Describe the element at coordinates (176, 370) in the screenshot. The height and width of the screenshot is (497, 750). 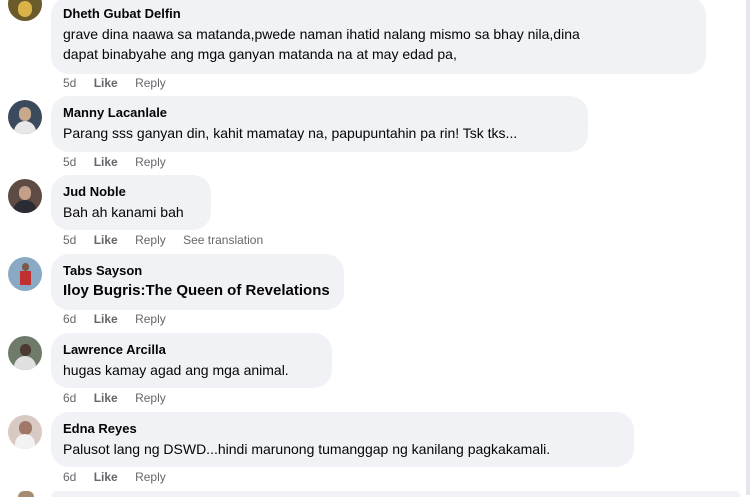
I see `comment-text: hugas kamay agad ang mga animal.` at that location.